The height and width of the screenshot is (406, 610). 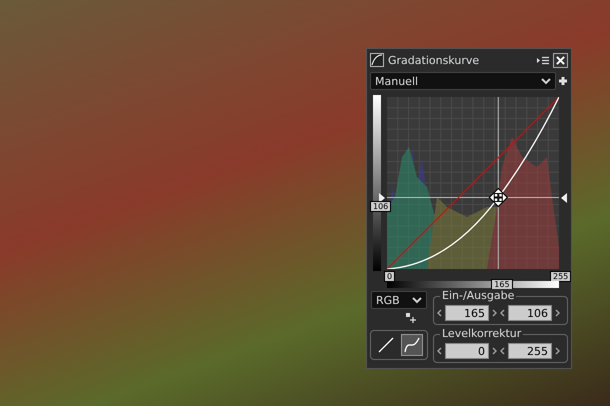 What do you see at coordinates (434, 60) in the screenshot?
I see `window-title: Gradationskurve` at bounding box center [434, 60].